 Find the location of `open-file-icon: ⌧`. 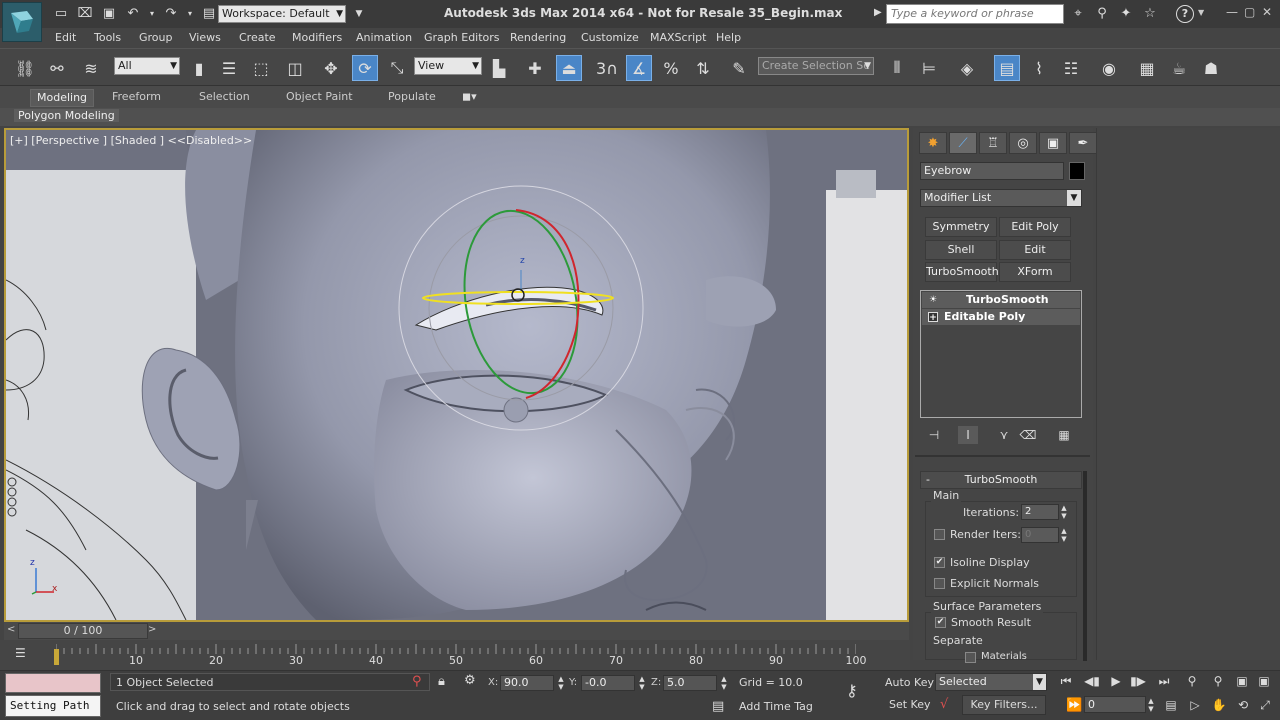

open-file-icon: ⌧ is located at coordinates (85, 13).